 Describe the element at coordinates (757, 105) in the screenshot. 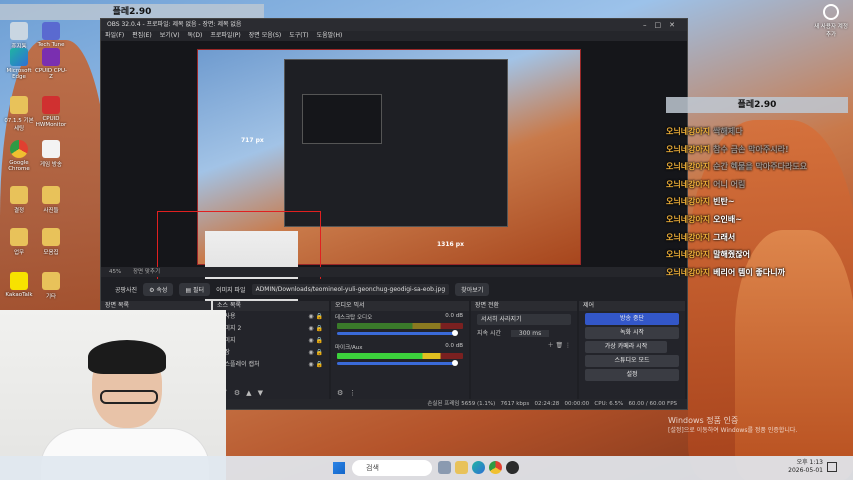

I see `chat-title-banner: 플레2.90` at that location.